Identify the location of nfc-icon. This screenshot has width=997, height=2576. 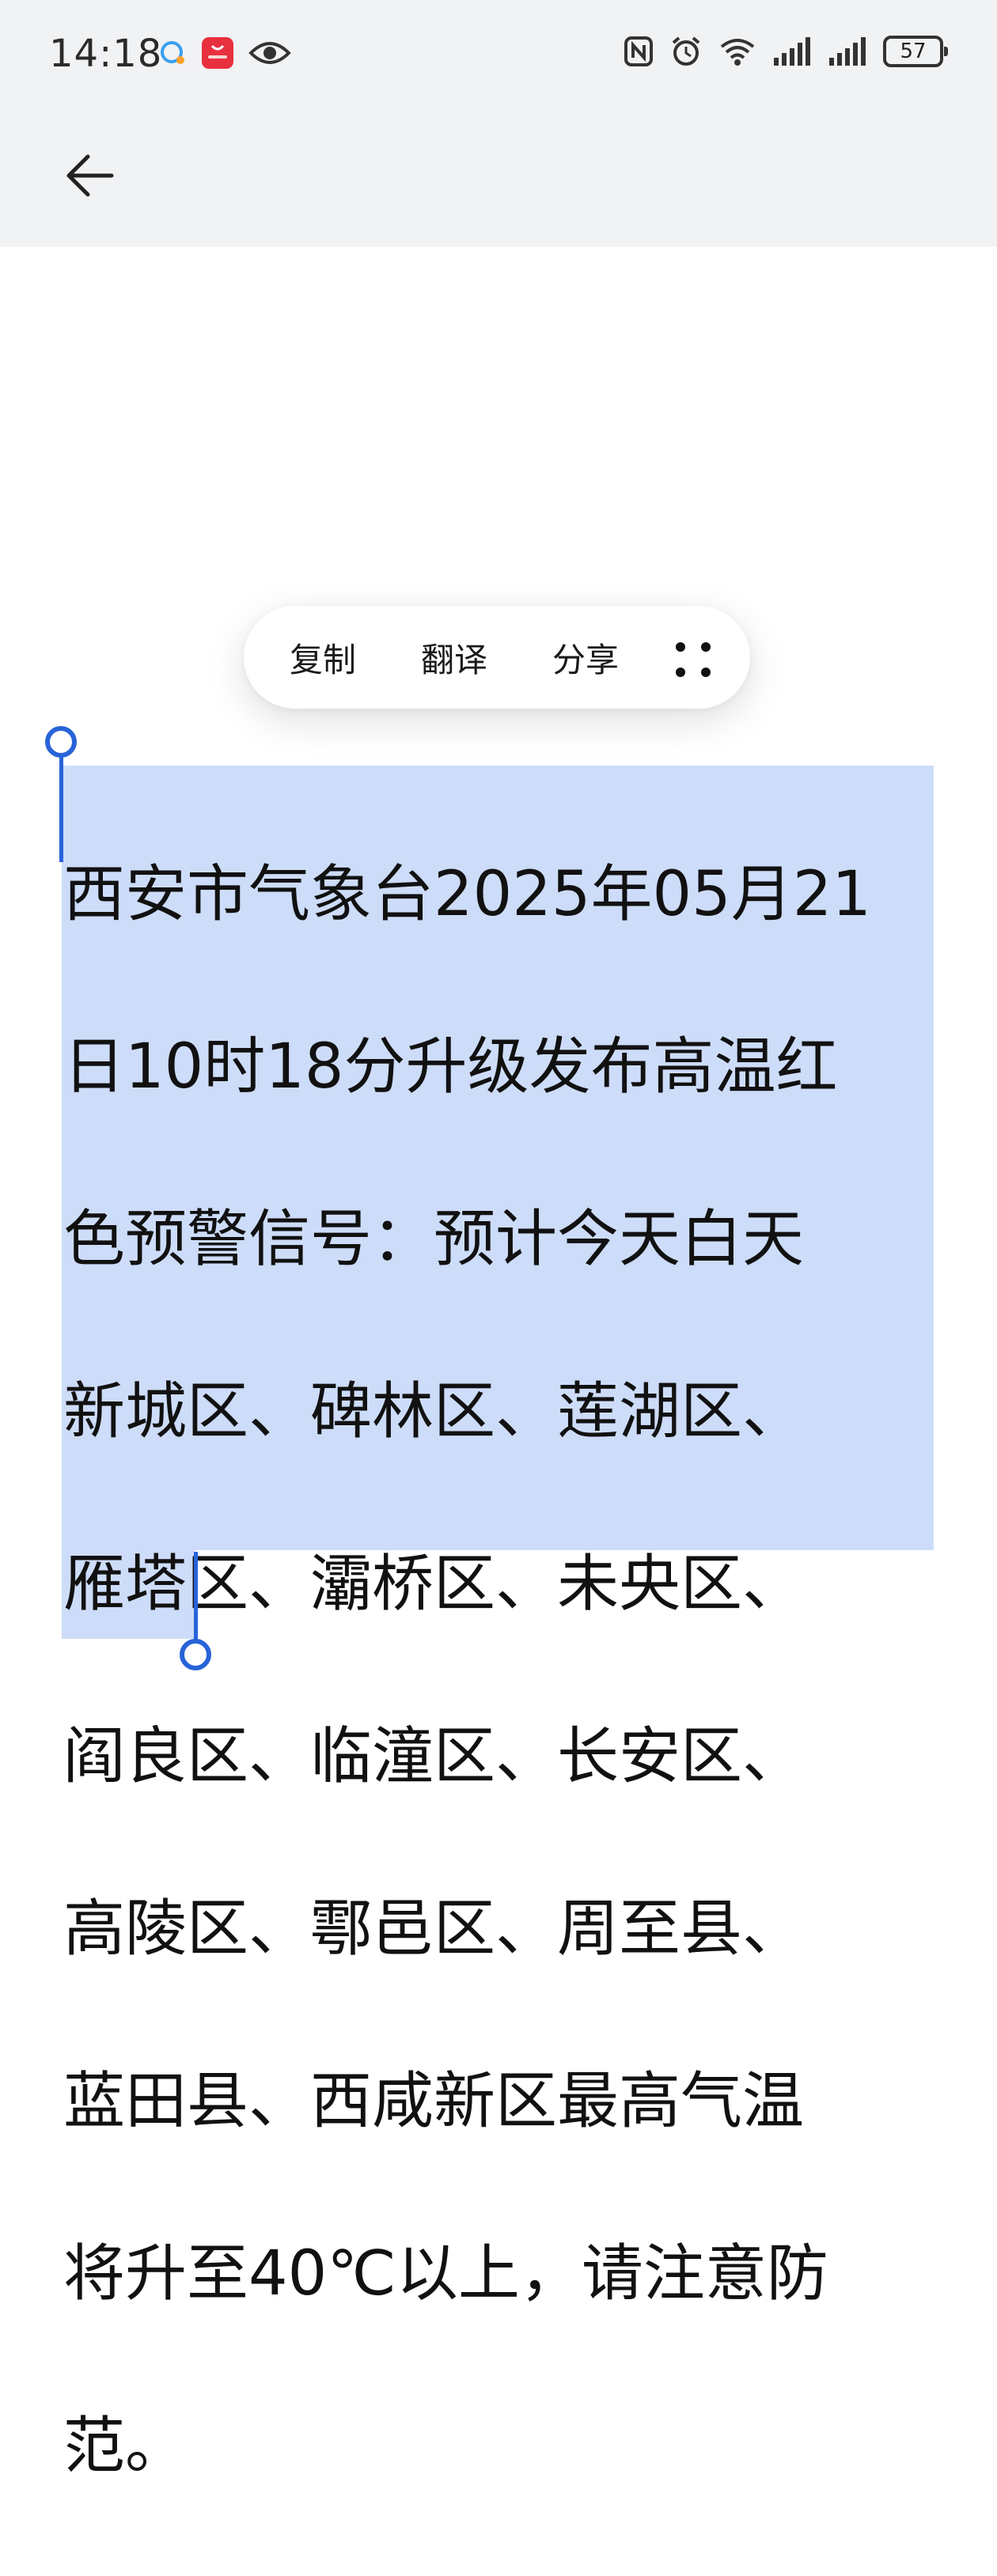
(639, 51).